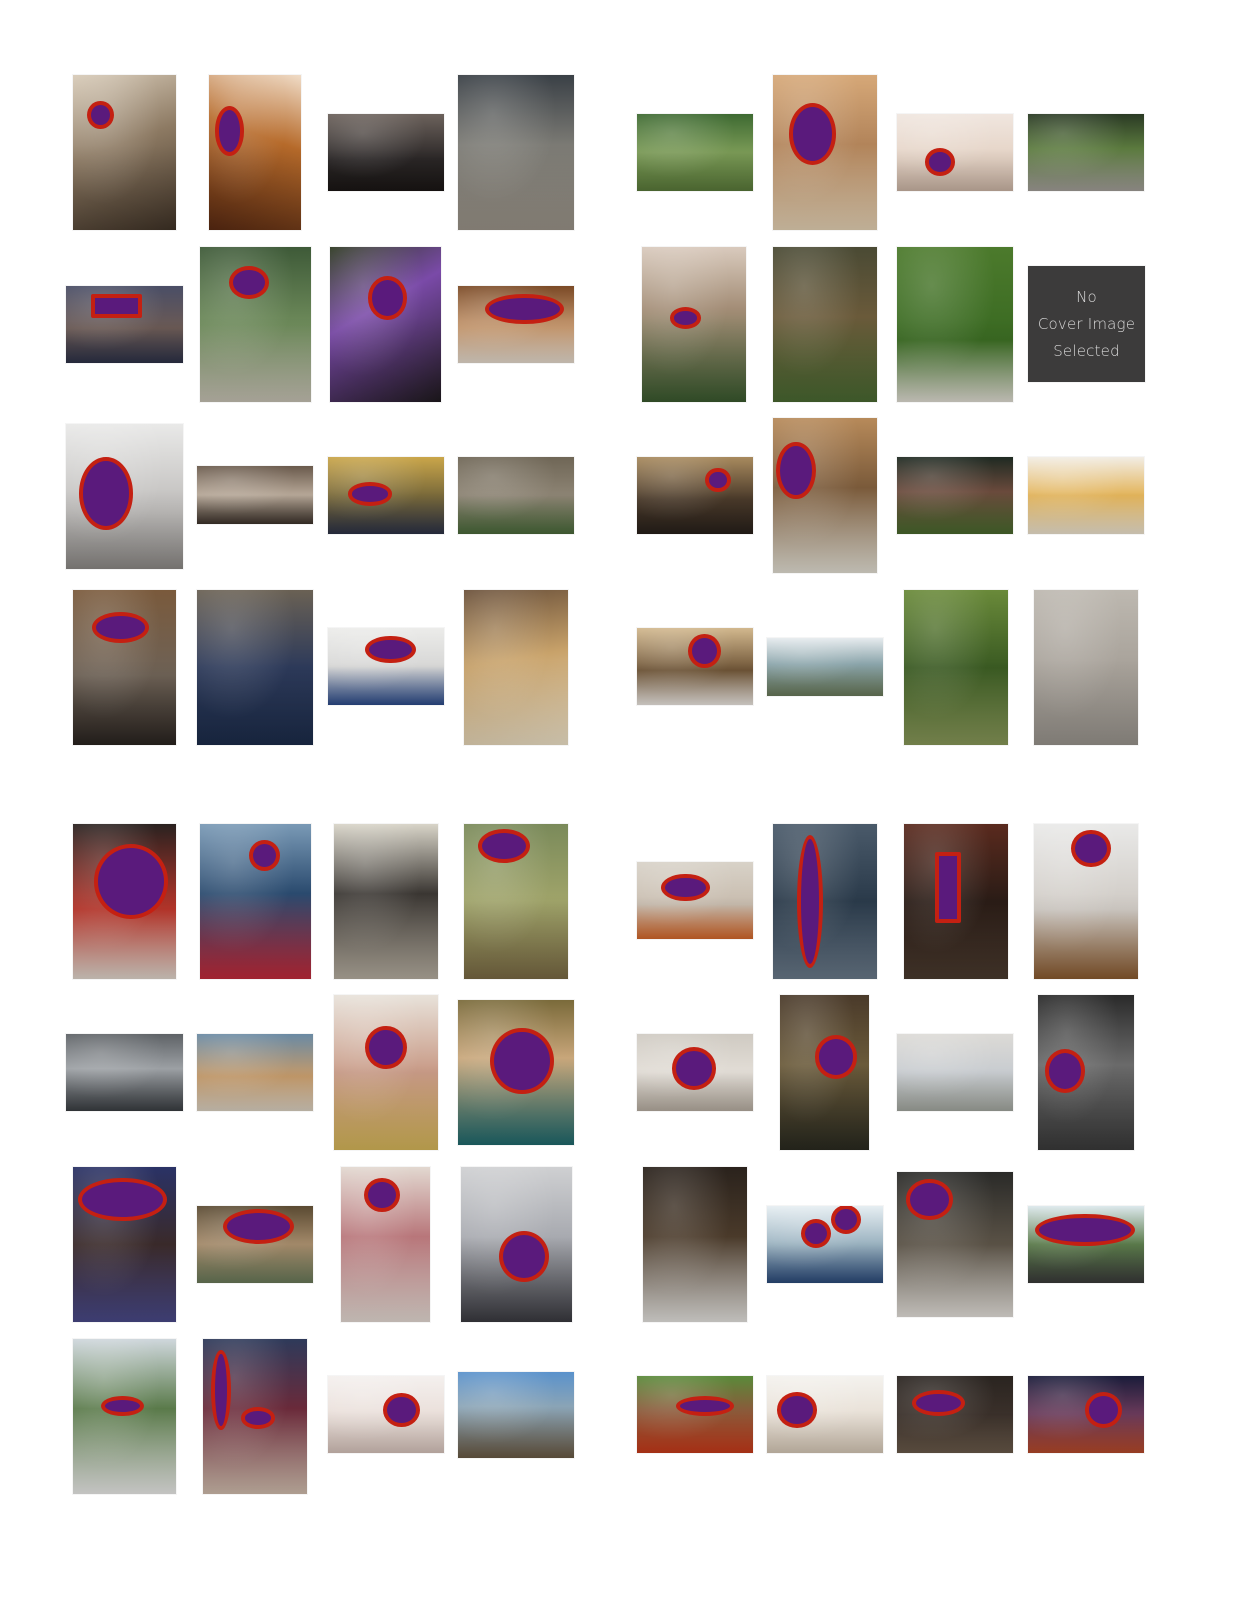  What do you see at coordinates (1086, 324) in the screenshot?
I see `no-cover-image-placeholder: No Cover Image Selected` at bounding box center [1086, 324].